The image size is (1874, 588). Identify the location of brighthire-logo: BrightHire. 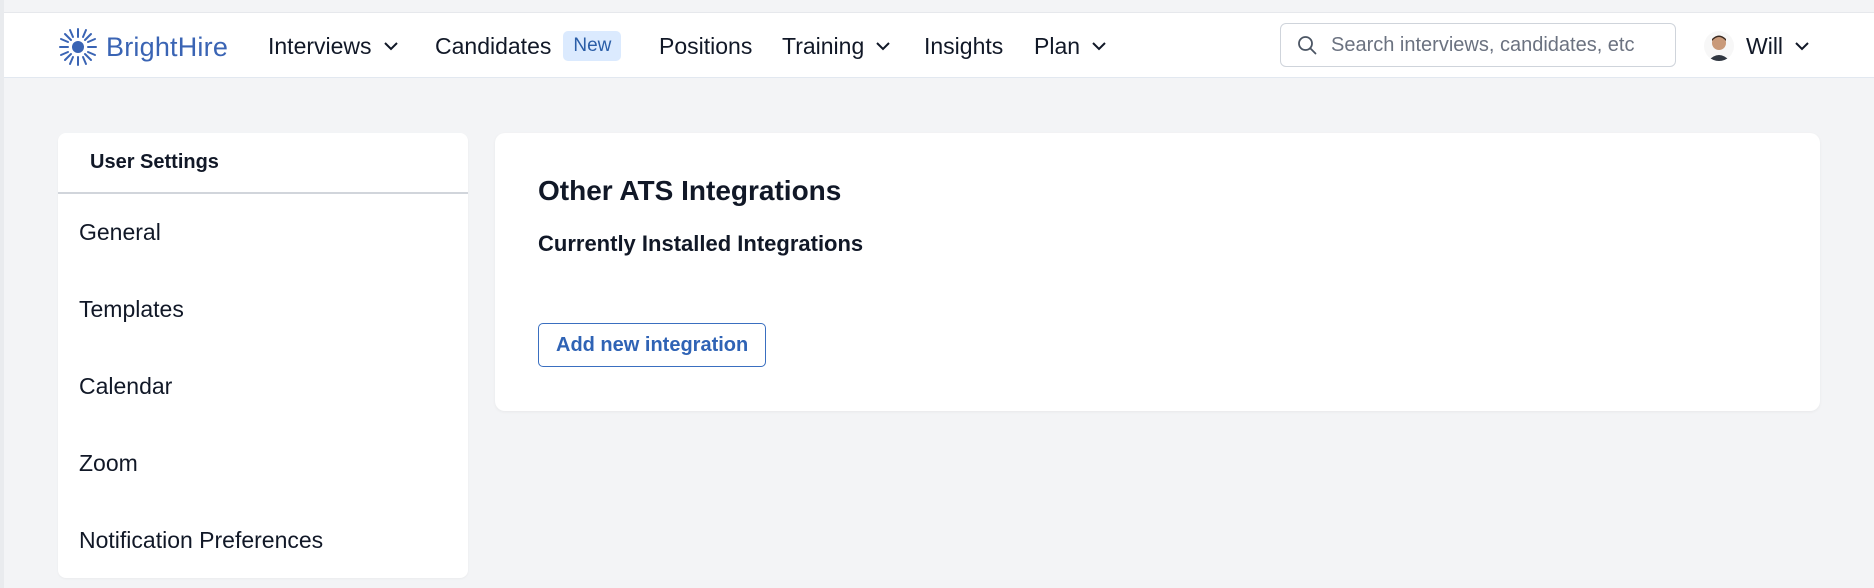
(143, 47).